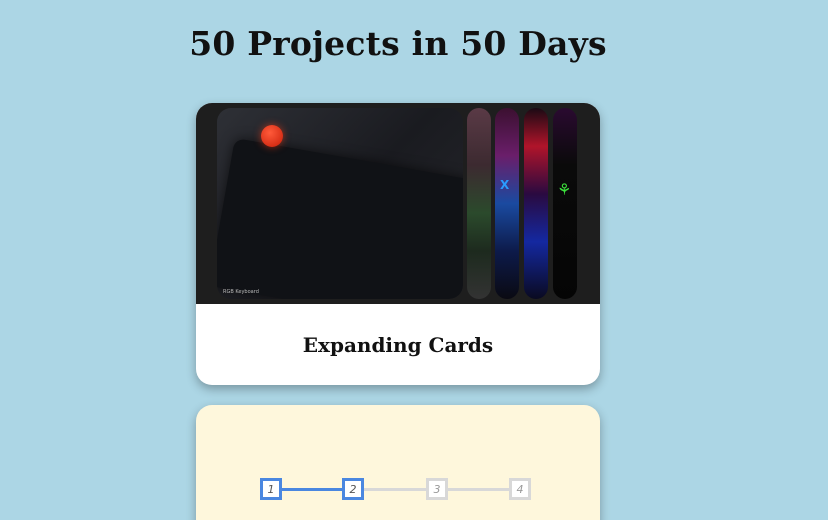 The height and width of the screenshot is (520, 828). What do you see at coordinates (340, 218) in the screenshot?
I see `keyboard-image` at bounding box center [340, 218].